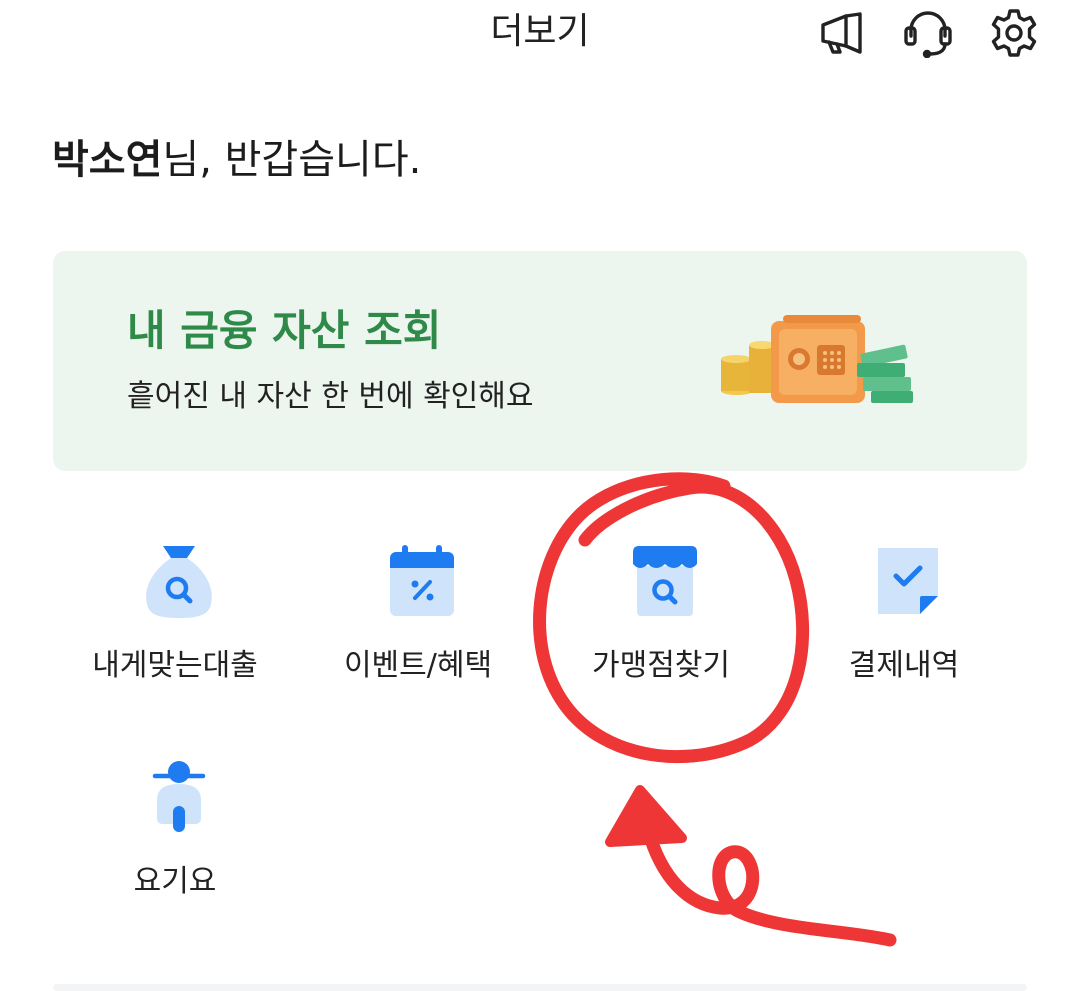  I want to click on headset-icon, so click(928, 33).